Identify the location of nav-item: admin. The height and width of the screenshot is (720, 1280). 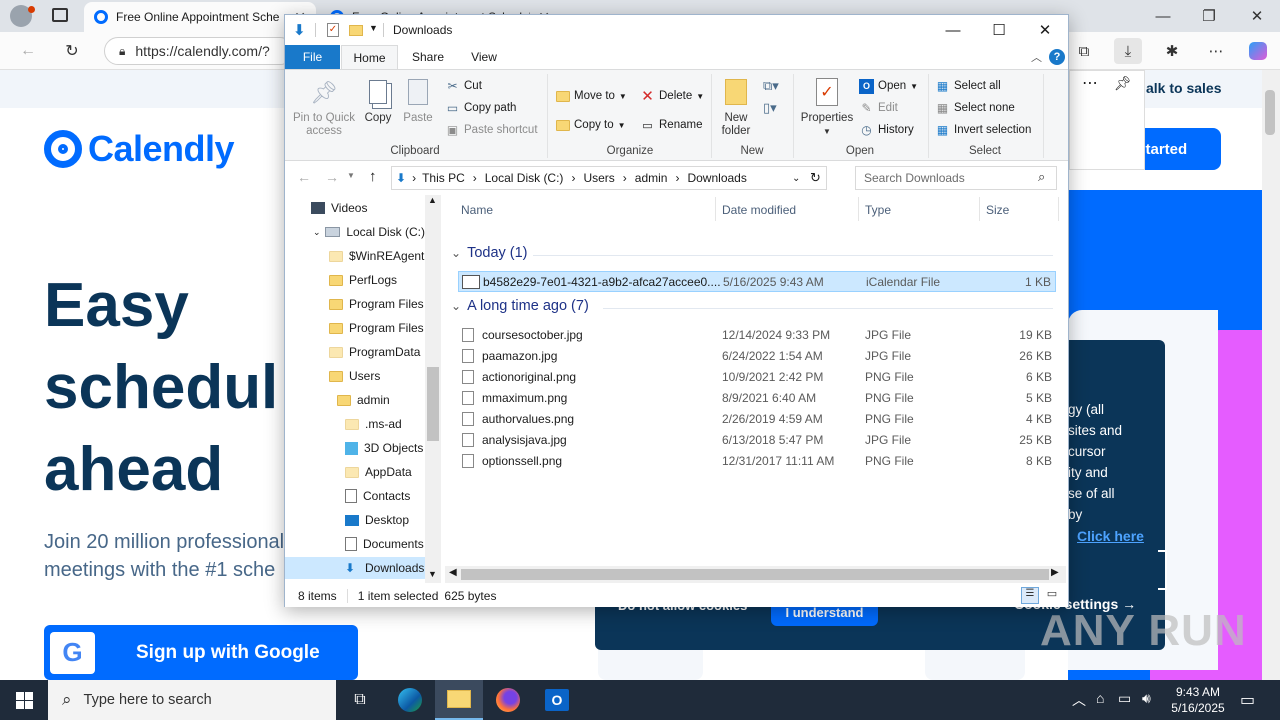
(355, 400).